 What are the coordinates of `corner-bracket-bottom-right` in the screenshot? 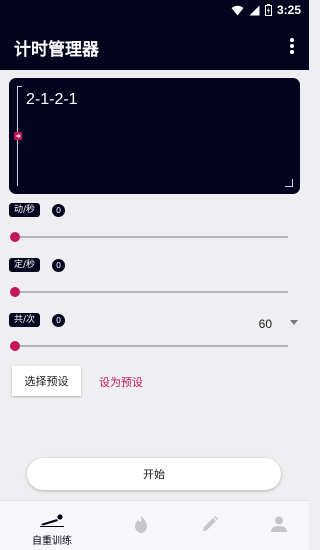 It's located at (289, 183).